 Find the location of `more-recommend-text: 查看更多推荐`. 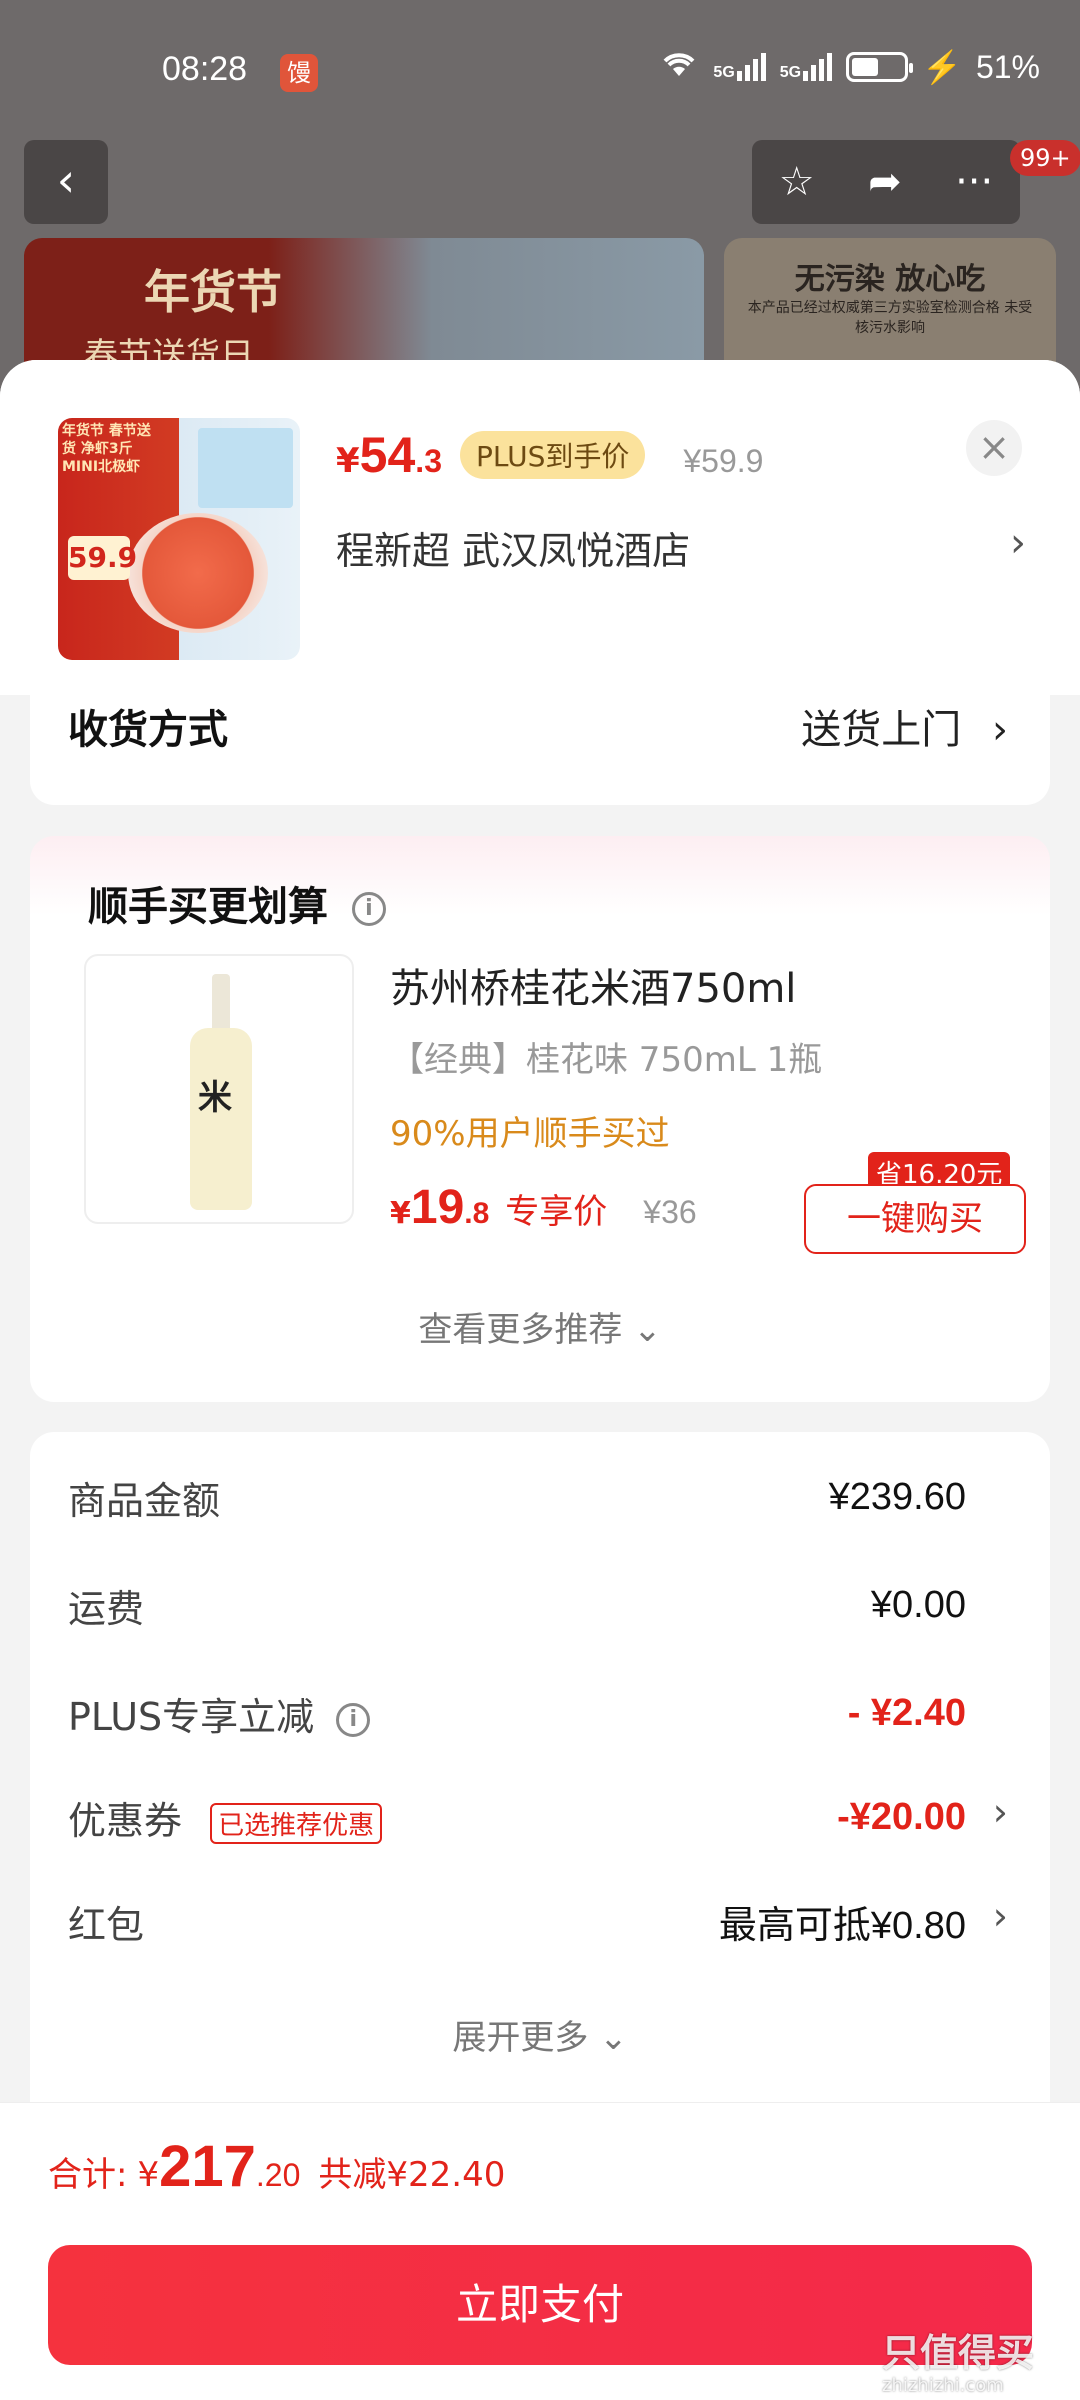

more-recommend-text: 查看更多推荐 is located at coordinates (520, 1330).